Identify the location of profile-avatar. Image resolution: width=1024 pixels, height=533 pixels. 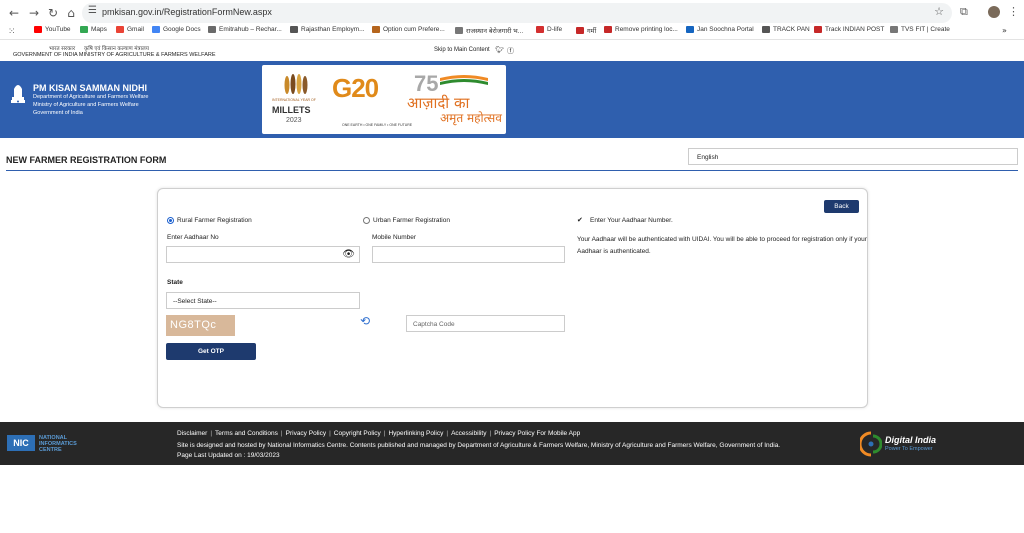
(994, 12).